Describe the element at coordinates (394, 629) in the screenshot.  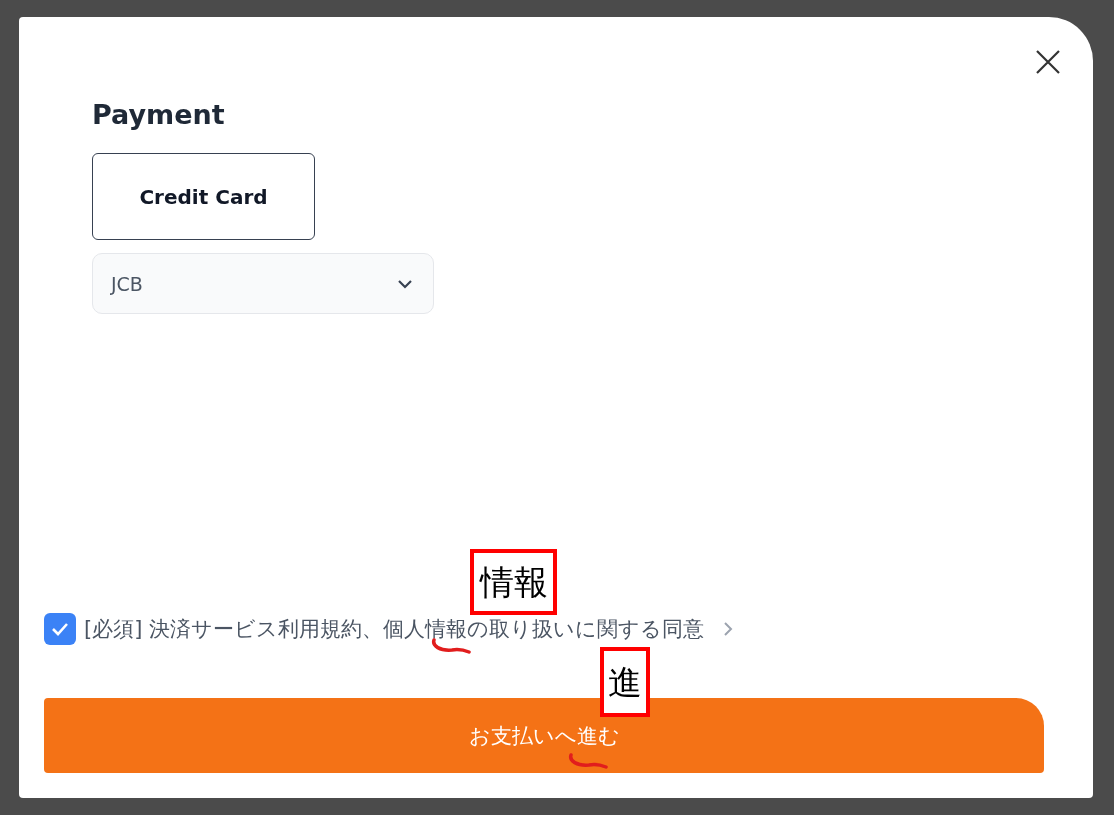
I see `consent-text: [必須] 決済サービス利用規約、個人情報の取り扱いに関する同意` at that location.